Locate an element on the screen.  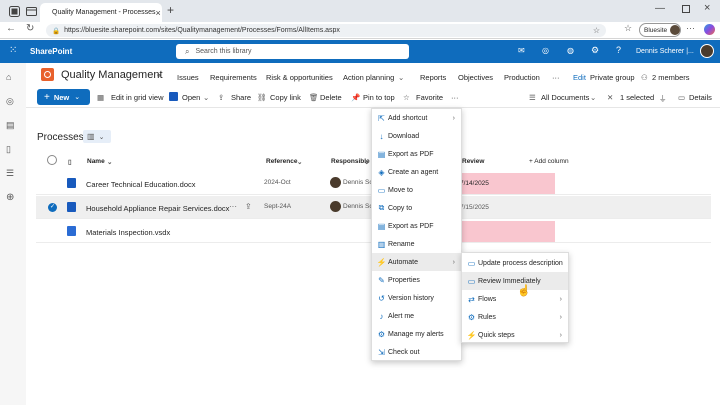
settings-icon: ⚙ is located at coordinates (595, 50).